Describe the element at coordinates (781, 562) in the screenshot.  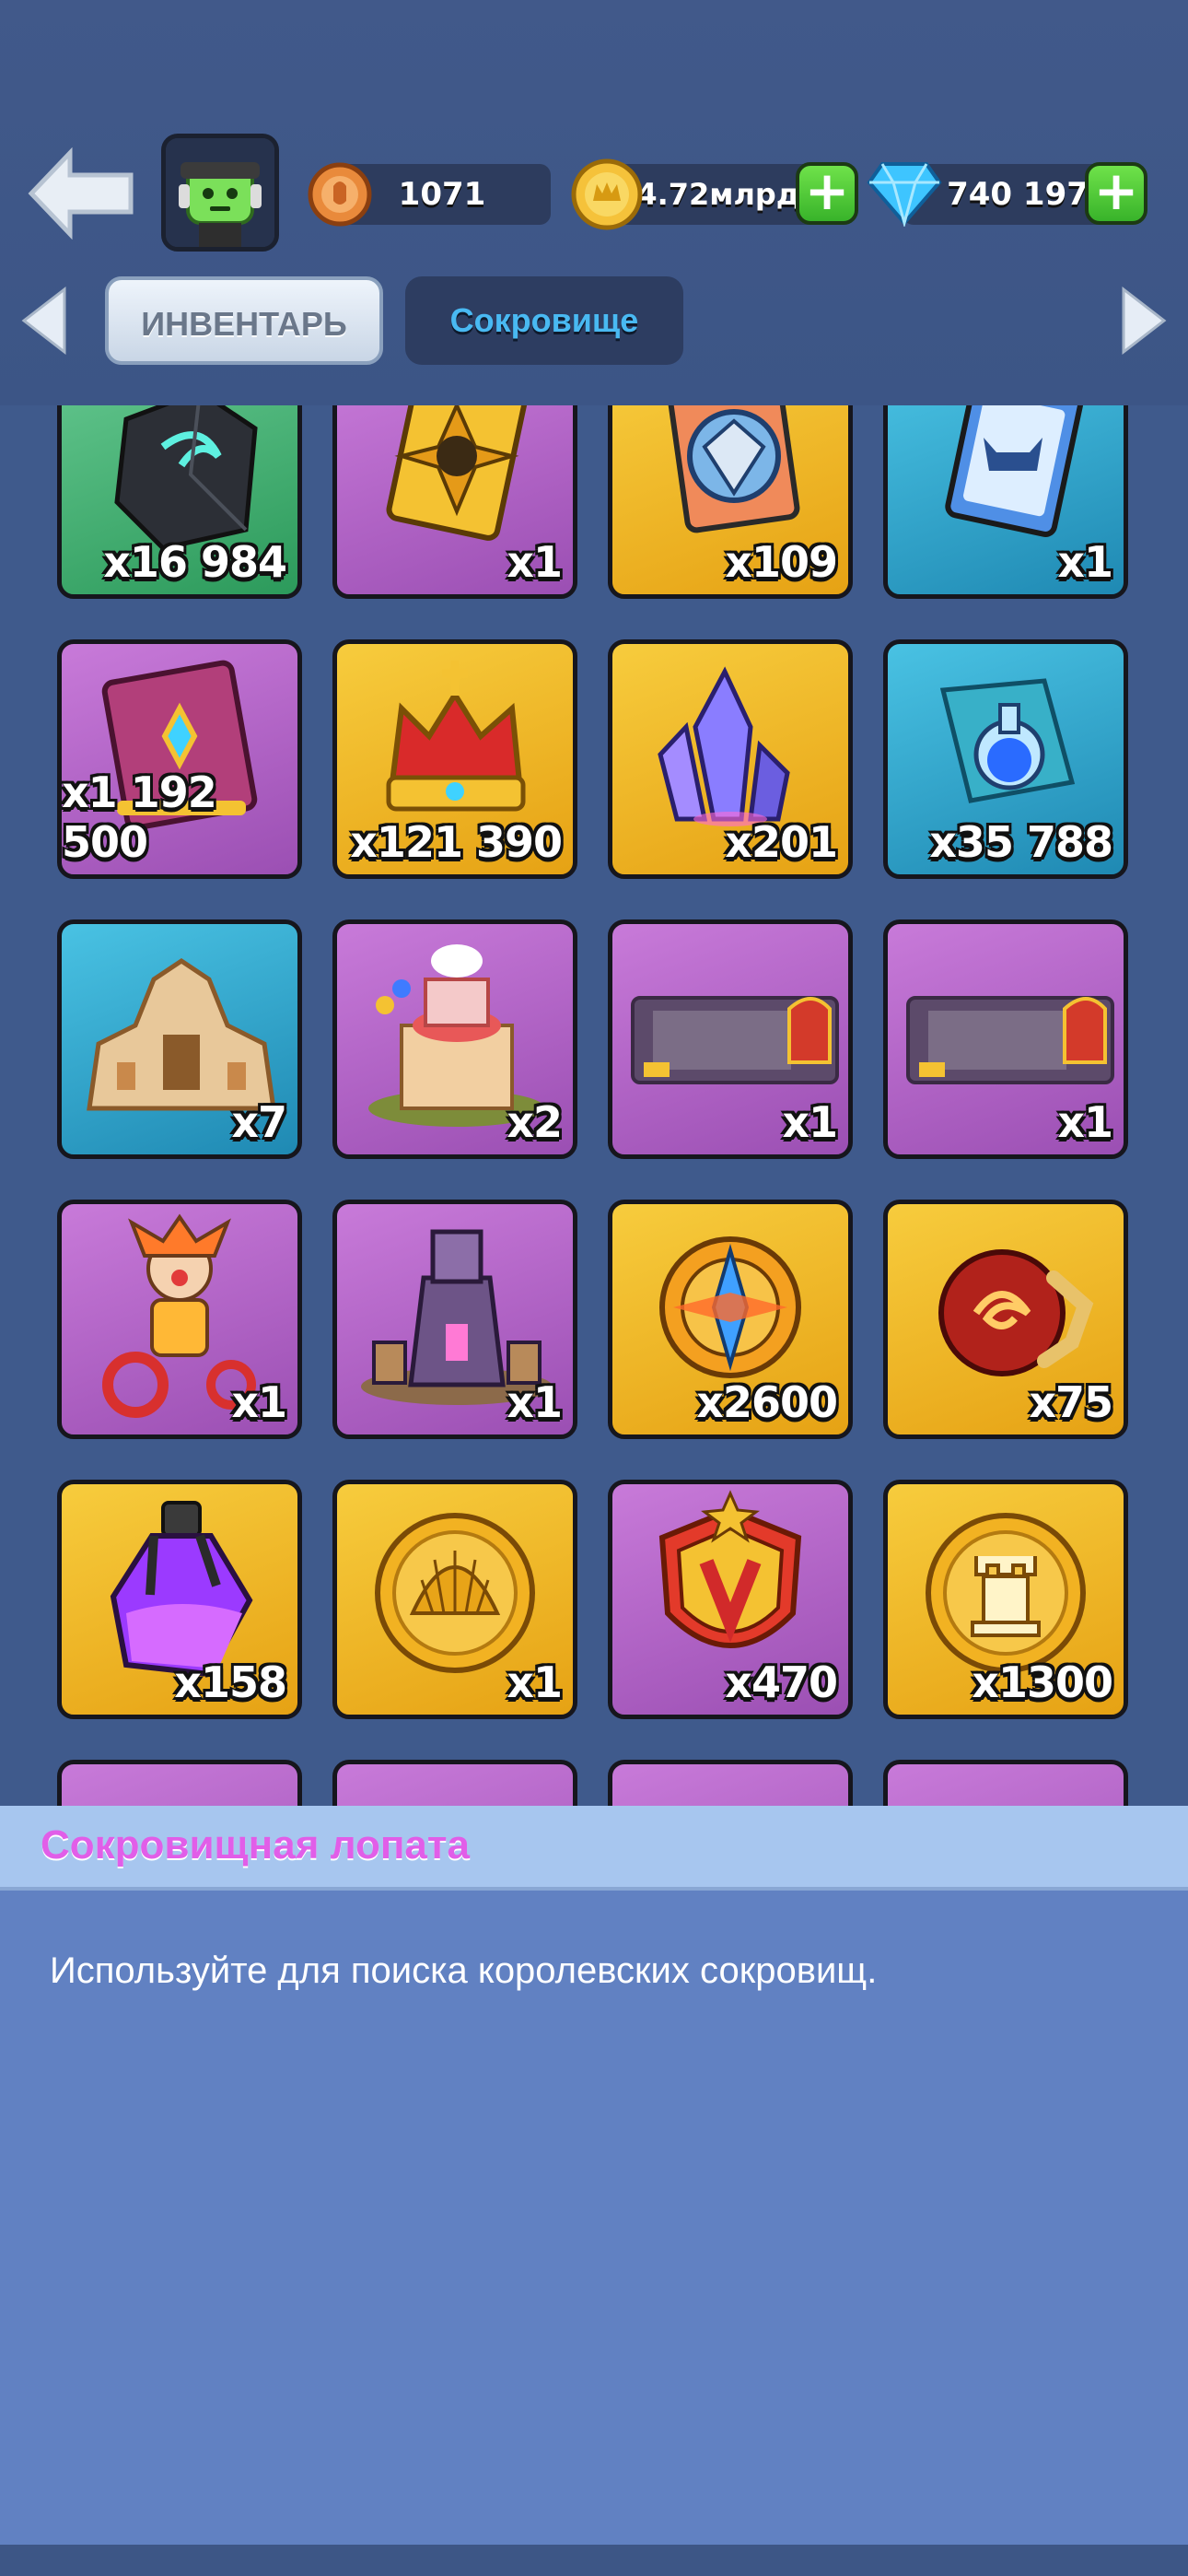
I see `item-quantity: x109` at that location.